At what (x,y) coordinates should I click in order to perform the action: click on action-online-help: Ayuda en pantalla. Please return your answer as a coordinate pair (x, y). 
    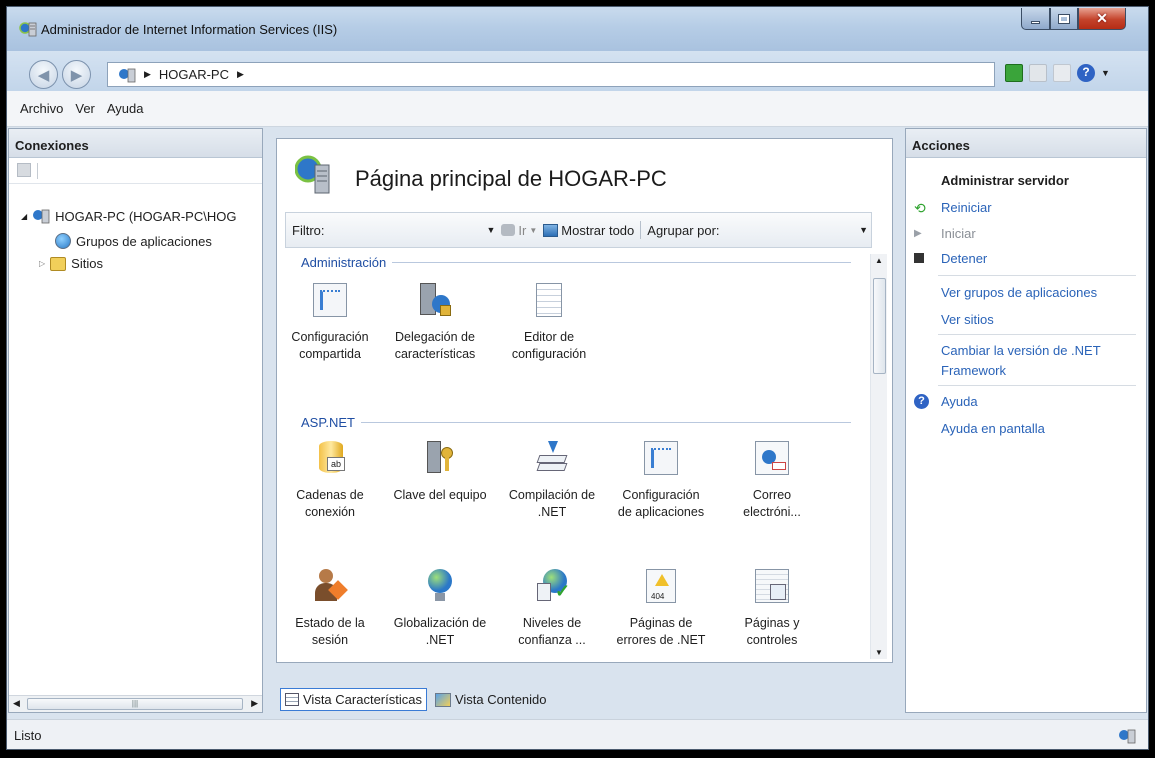
    Looking at the image, I should click on (993, 428).